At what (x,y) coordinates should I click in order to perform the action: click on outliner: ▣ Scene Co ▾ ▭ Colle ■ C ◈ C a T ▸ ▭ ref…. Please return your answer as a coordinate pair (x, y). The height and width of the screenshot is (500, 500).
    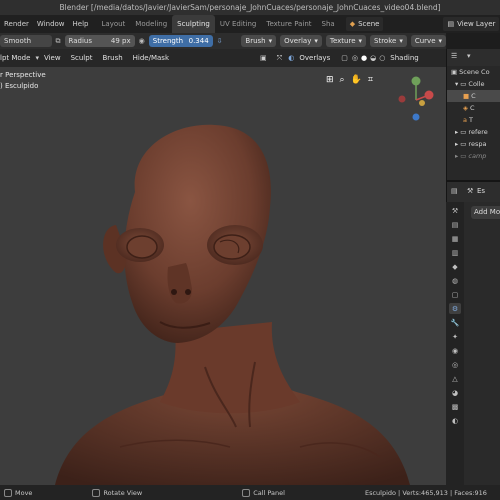
    Looking at the image, I should click on (473, 123).